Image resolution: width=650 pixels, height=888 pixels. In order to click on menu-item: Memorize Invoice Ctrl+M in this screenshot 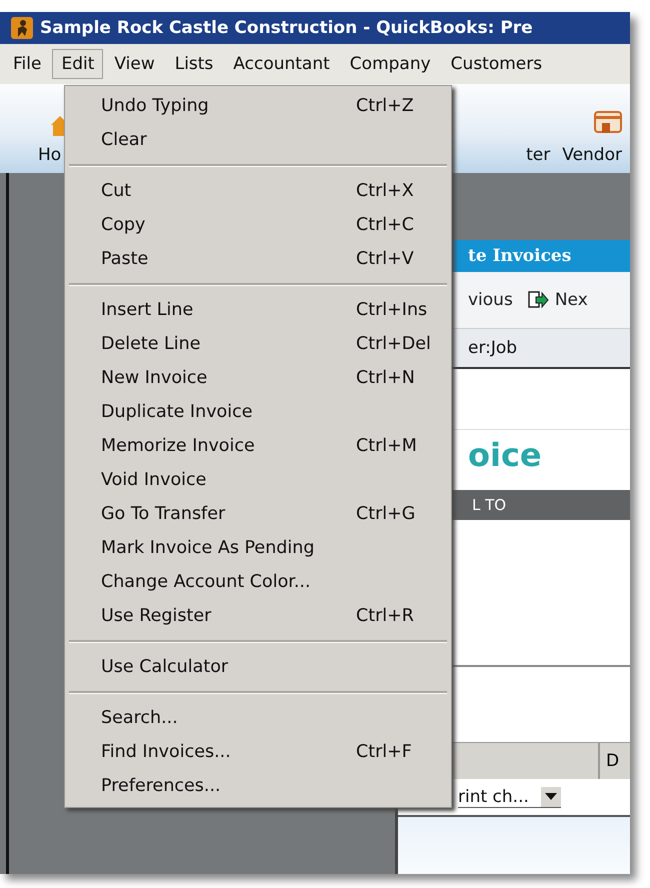, I will do `click(258, 446)`.